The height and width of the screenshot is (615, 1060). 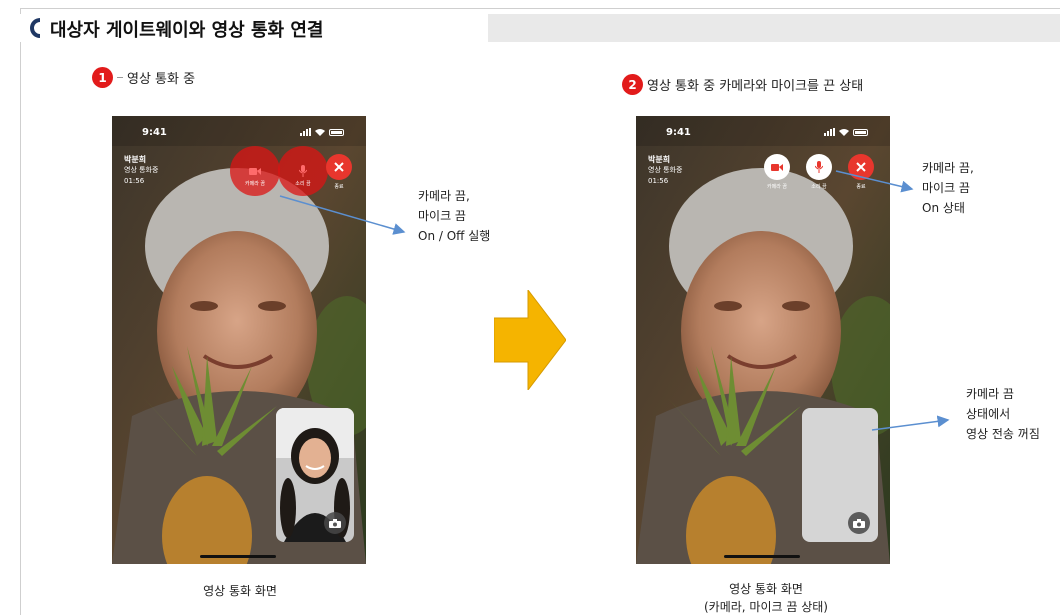 I want to click on annotation-line: 상태에서, so click(x=988, y=414).